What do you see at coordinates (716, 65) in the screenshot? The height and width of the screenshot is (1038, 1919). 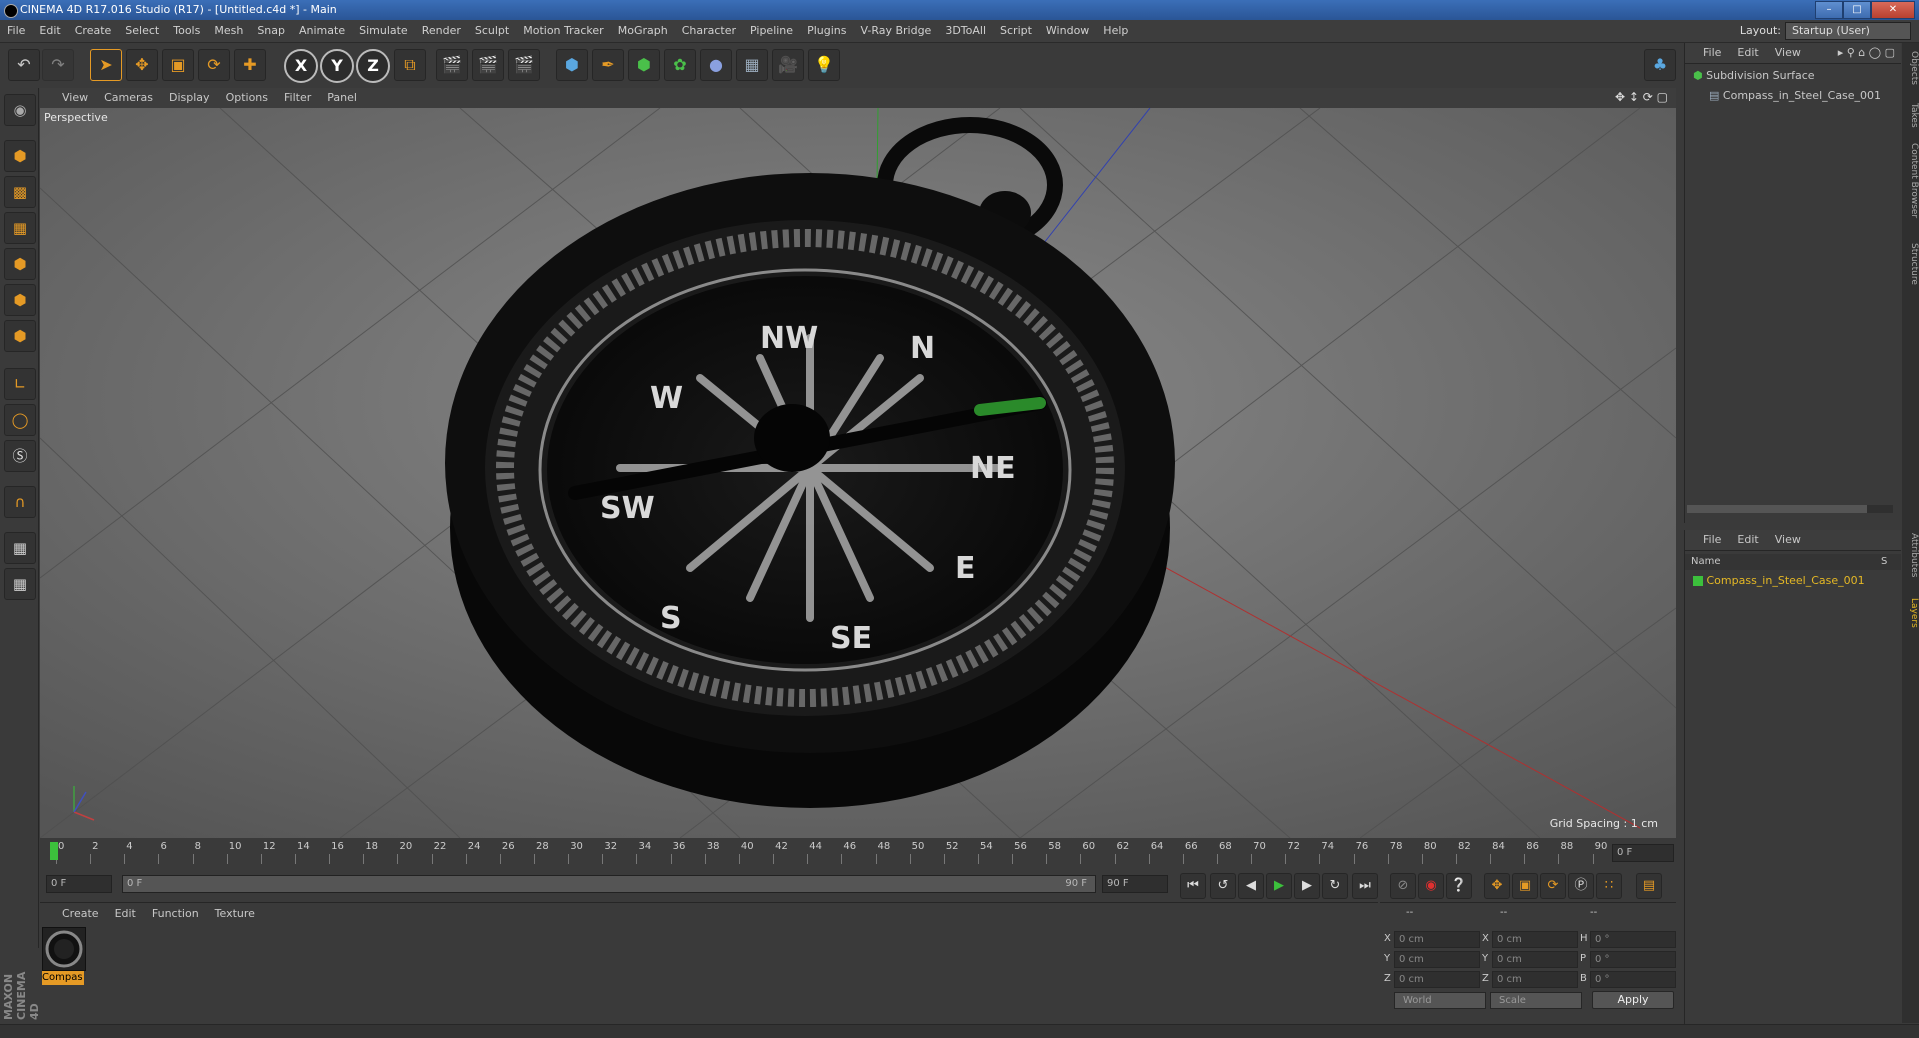 I see `deformer-button: ●` at bounding box center [716, 65].